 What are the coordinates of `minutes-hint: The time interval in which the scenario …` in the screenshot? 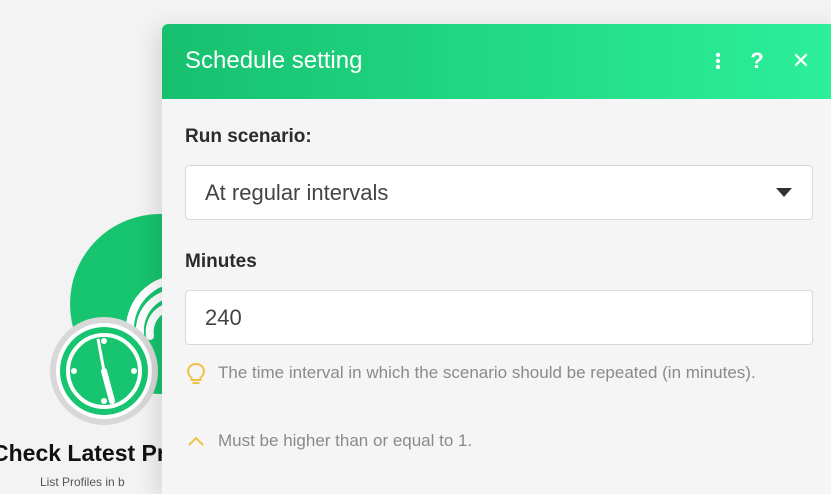 It's located at (485, 373).